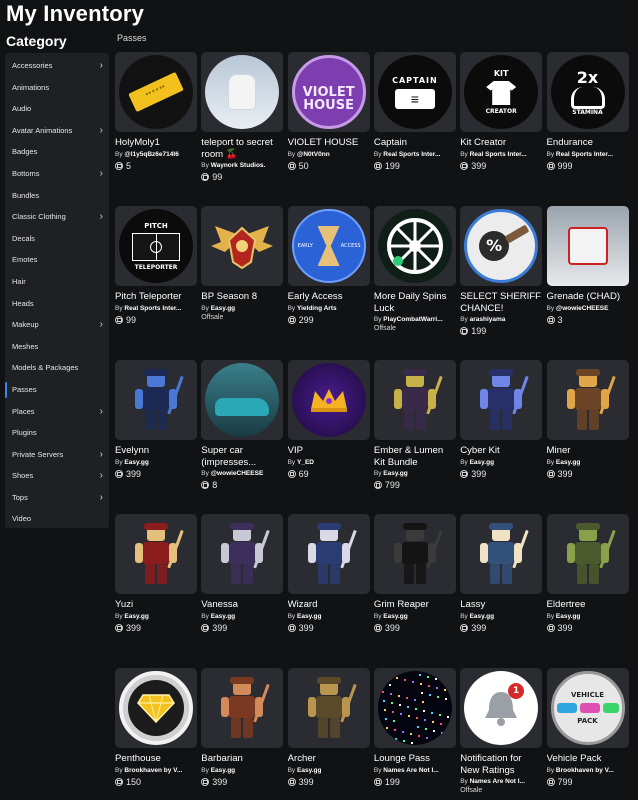 The image size is (638, 800). I want to click on item-creator: By Yielding Arts, so click(329, 308).